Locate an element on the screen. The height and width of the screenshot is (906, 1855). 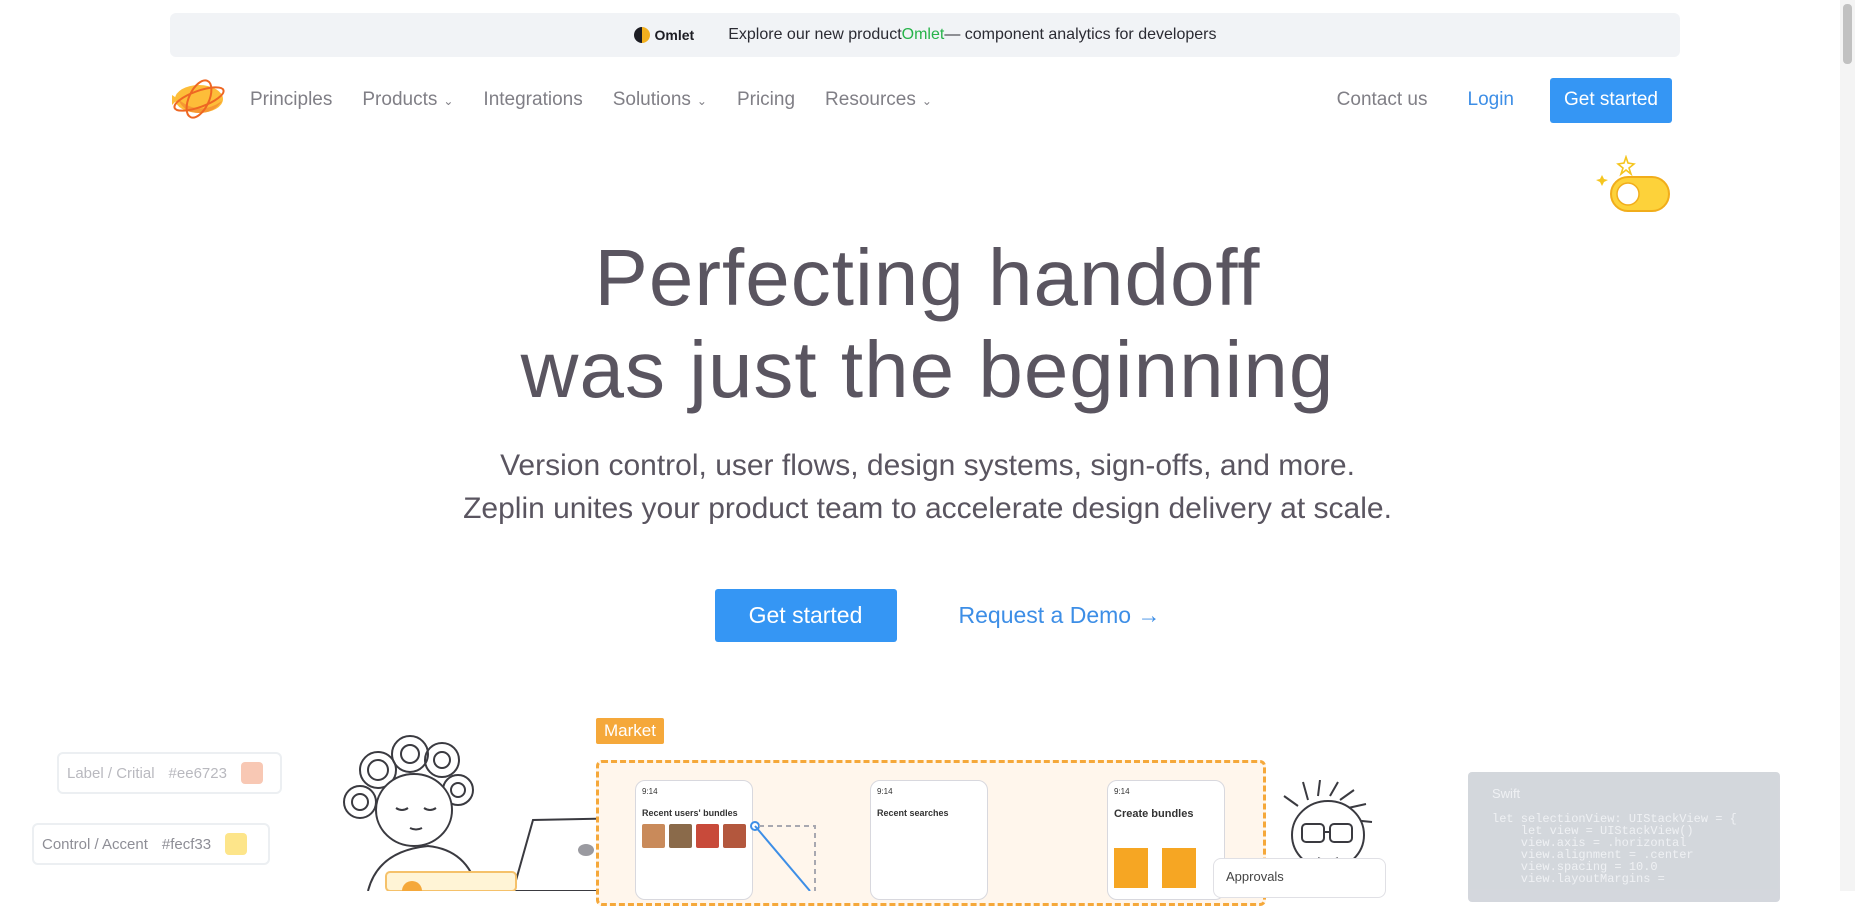
code-line: view.layoutMargins = is located at coordinates (1578, 879).